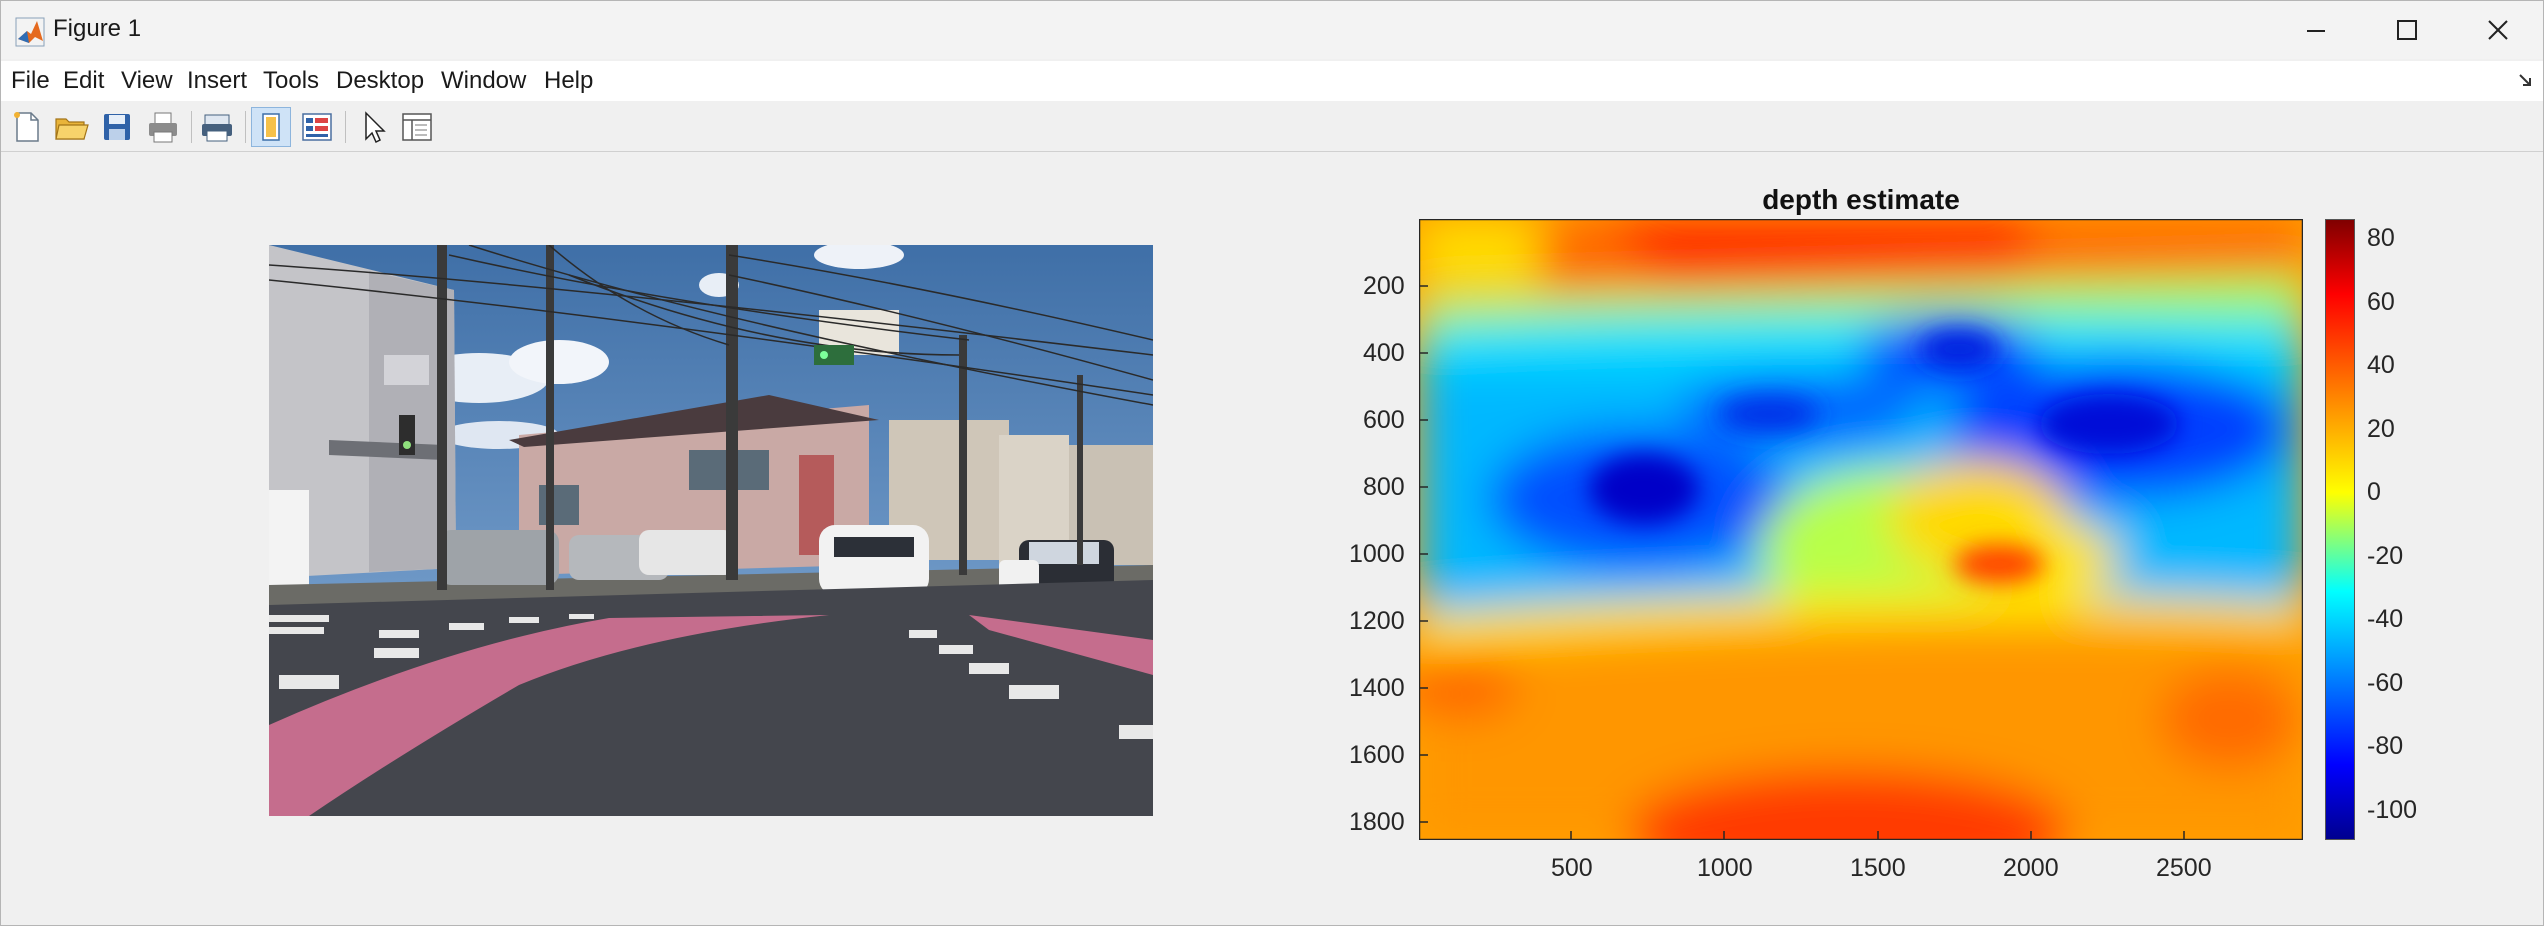 This screenshot has width=2544, height=926. Describe the element at coordinates (1377, 755) in the screenshot. I see `y-tick-label: 1600` at that location.